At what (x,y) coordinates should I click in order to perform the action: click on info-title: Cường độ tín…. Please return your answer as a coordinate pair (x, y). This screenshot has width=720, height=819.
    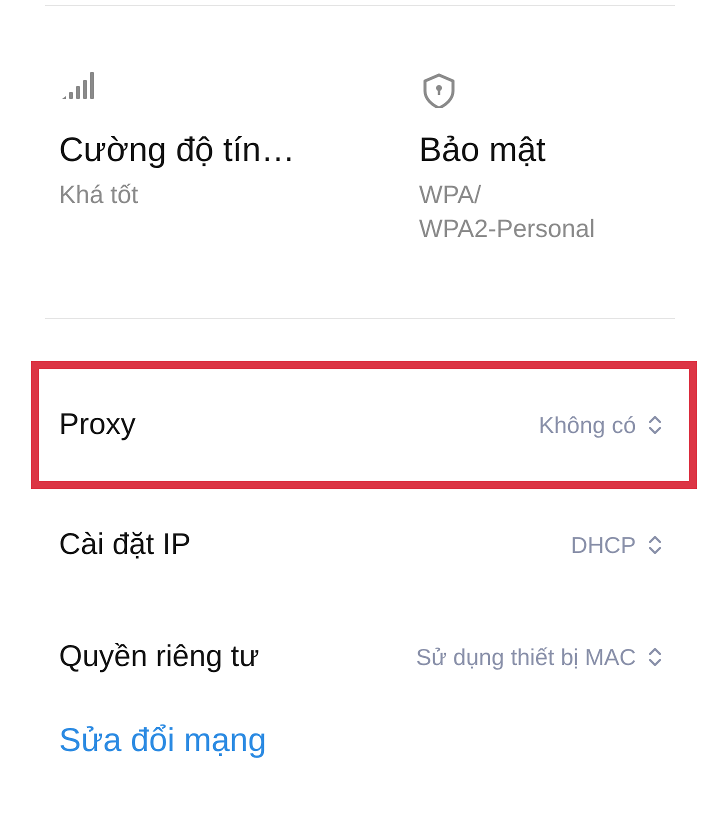
    Looking at the image, I should click on (177, 150).